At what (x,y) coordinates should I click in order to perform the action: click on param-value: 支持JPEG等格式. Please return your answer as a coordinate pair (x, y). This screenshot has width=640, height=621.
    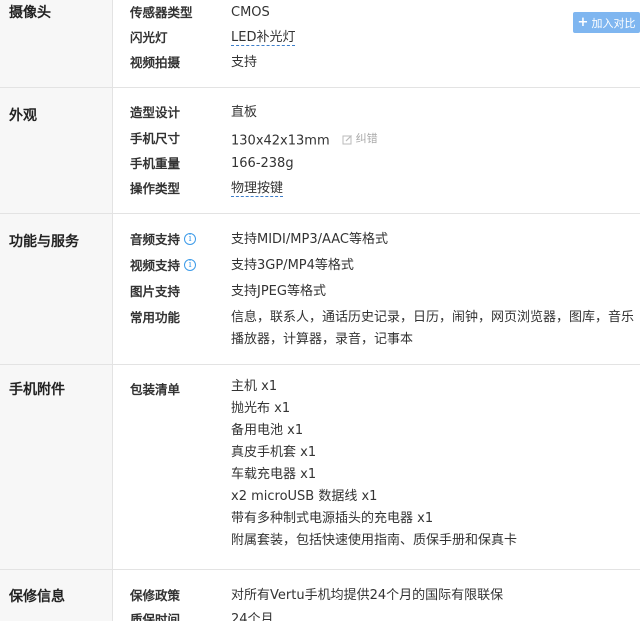
    Looking at the image, I should click on (278, 291).